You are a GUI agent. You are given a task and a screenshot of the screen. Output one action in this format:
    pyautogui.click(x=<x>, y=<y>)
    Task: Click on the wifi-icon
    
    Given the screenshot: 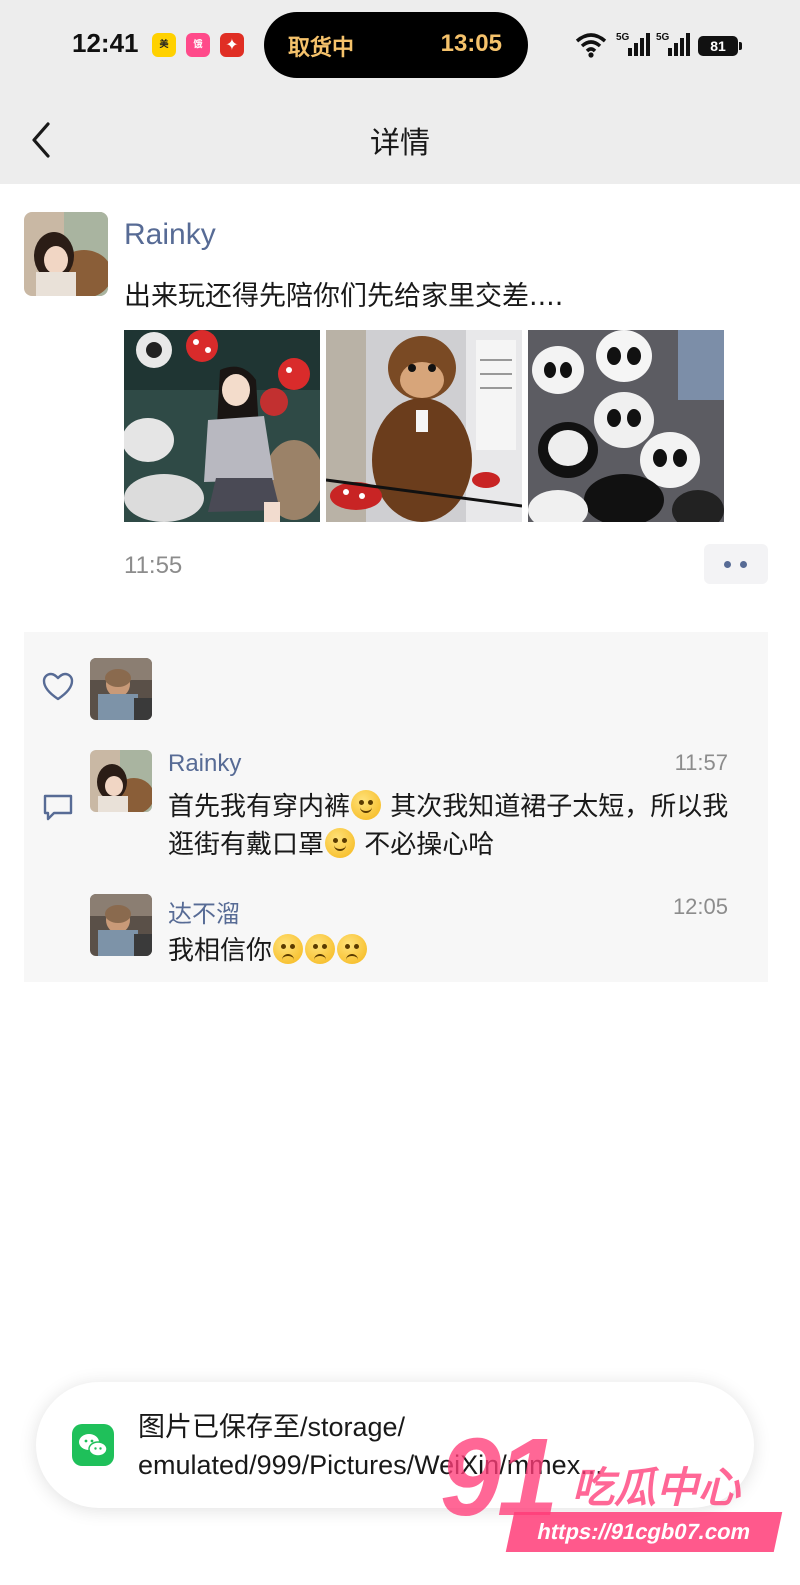 What is the action you would take?
    pyautogui.click(x=591, y=45)
    